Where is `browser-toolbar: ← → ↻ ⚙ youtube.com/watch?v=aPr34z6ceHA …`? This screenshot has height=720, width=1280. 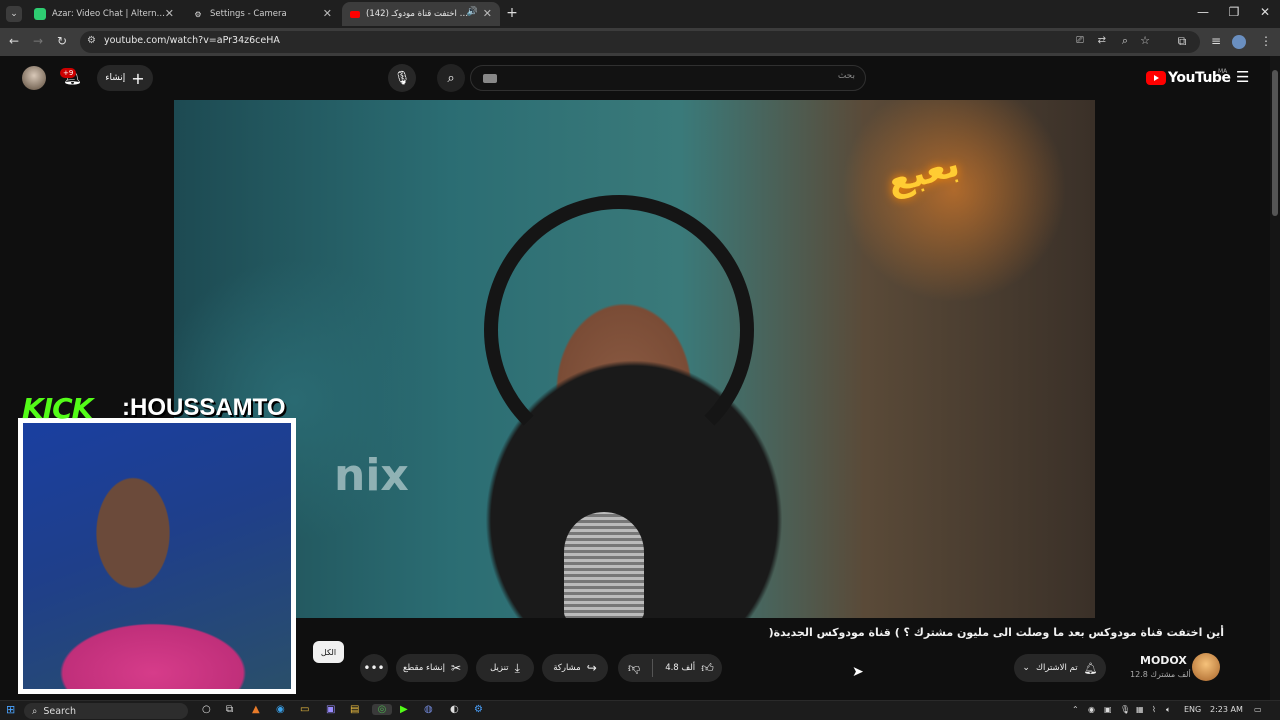 browser-toolbar: ← → ↻ ⚙ youtube.com/watch?v=aPr34z6ceHA … is located at coordinates (640, 42).